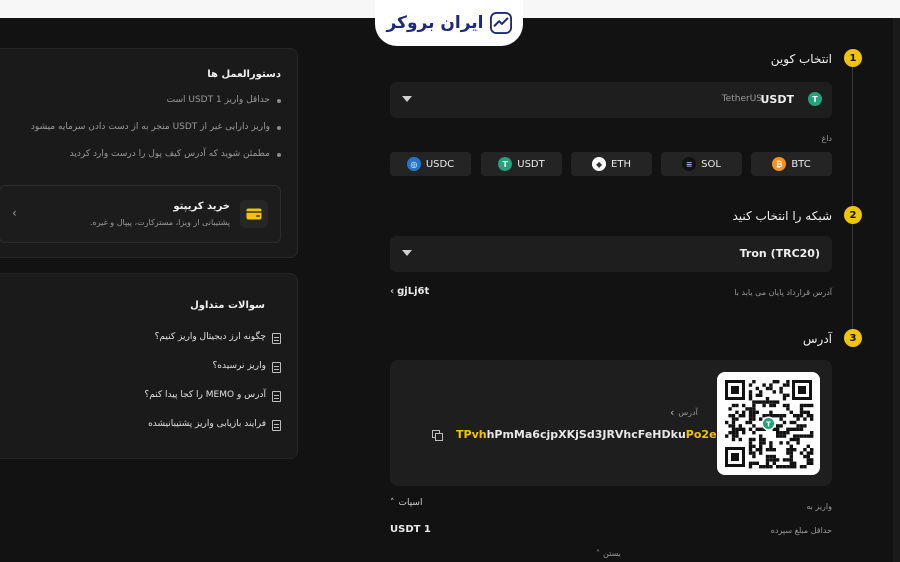 This screenshot has height=562, width=900. Describe the element at coordinates (801, 59) in the screenshot. I see `step-label-coin: انتخاب کوین` at that location.